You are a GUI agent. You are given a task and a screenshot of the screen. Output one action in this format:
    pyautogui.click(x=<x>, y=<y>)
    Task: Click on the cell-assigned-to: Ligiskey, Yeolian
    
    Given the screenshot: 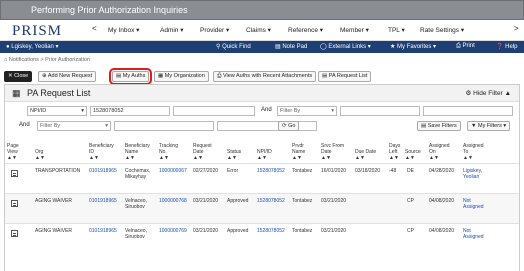 What is the action you would take?
    pyautogui.click(x=472, y=174)
    